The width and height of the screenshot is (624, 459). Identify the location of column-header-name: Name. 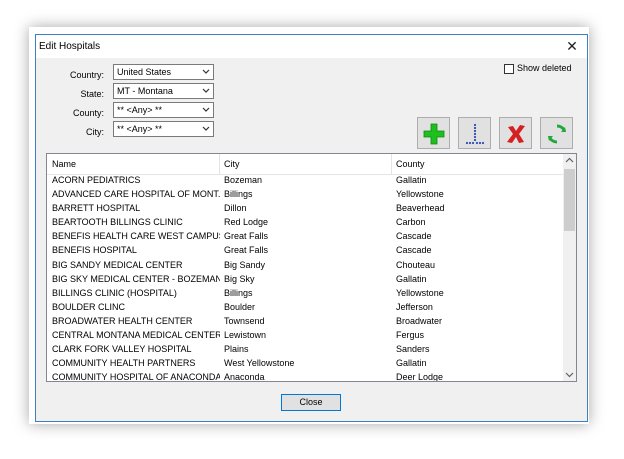
(64, 164).